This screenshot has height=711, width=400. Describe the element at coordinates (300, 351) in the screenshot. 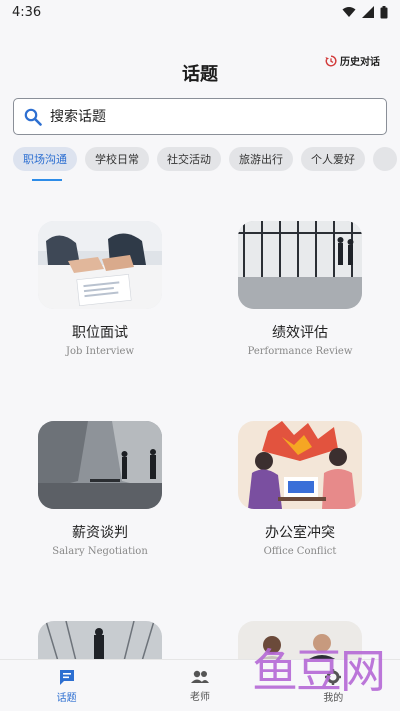

I see `topic-subtitle: Performance Review` at that location.